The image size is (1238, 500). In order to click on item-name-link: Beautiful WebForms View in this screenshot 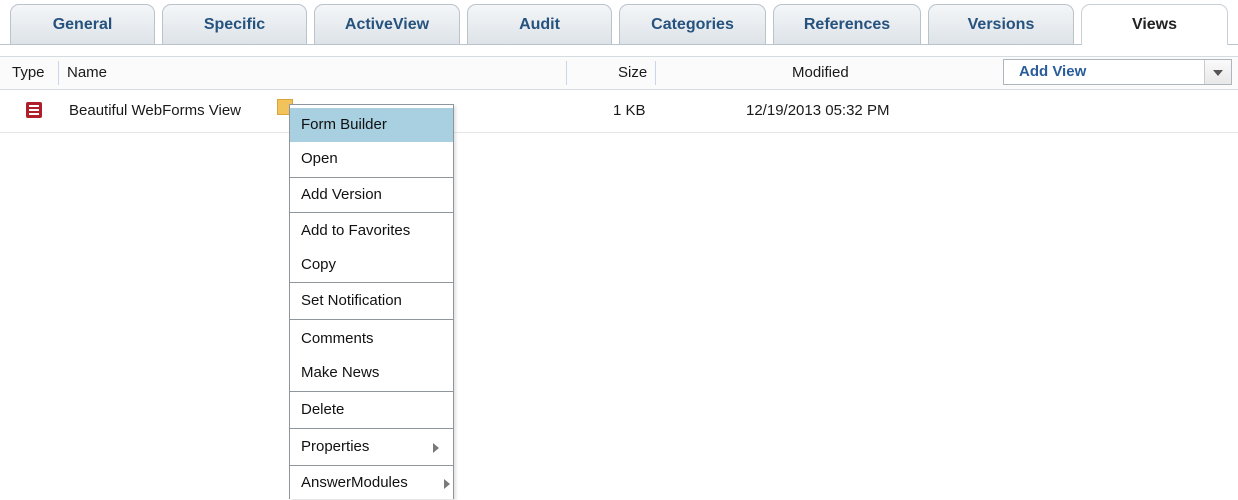, I will do `click(155, 111)`.